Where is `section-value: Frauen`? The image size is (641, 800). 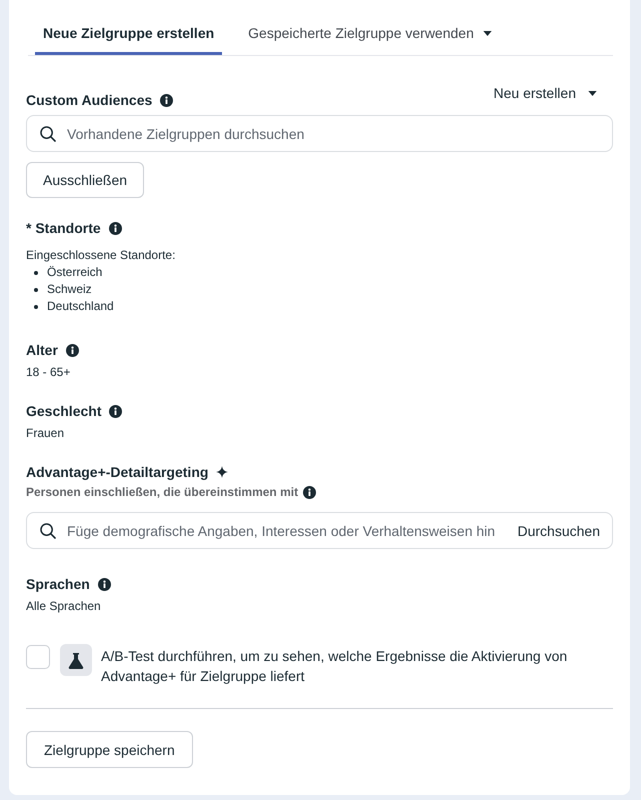
section-value: Frauen is located at coordinates (46, 433).